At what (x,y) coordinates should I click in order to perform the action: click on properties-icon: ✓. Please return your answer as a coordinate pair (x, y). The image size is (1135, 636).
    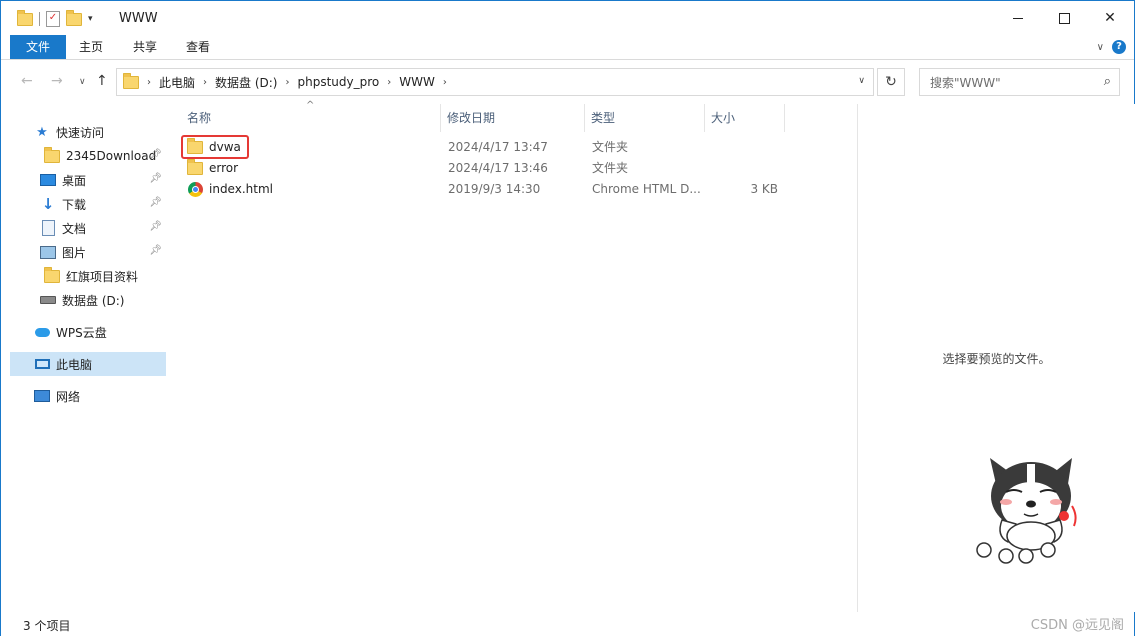
    Looking at the image, I should click on (53, 19).